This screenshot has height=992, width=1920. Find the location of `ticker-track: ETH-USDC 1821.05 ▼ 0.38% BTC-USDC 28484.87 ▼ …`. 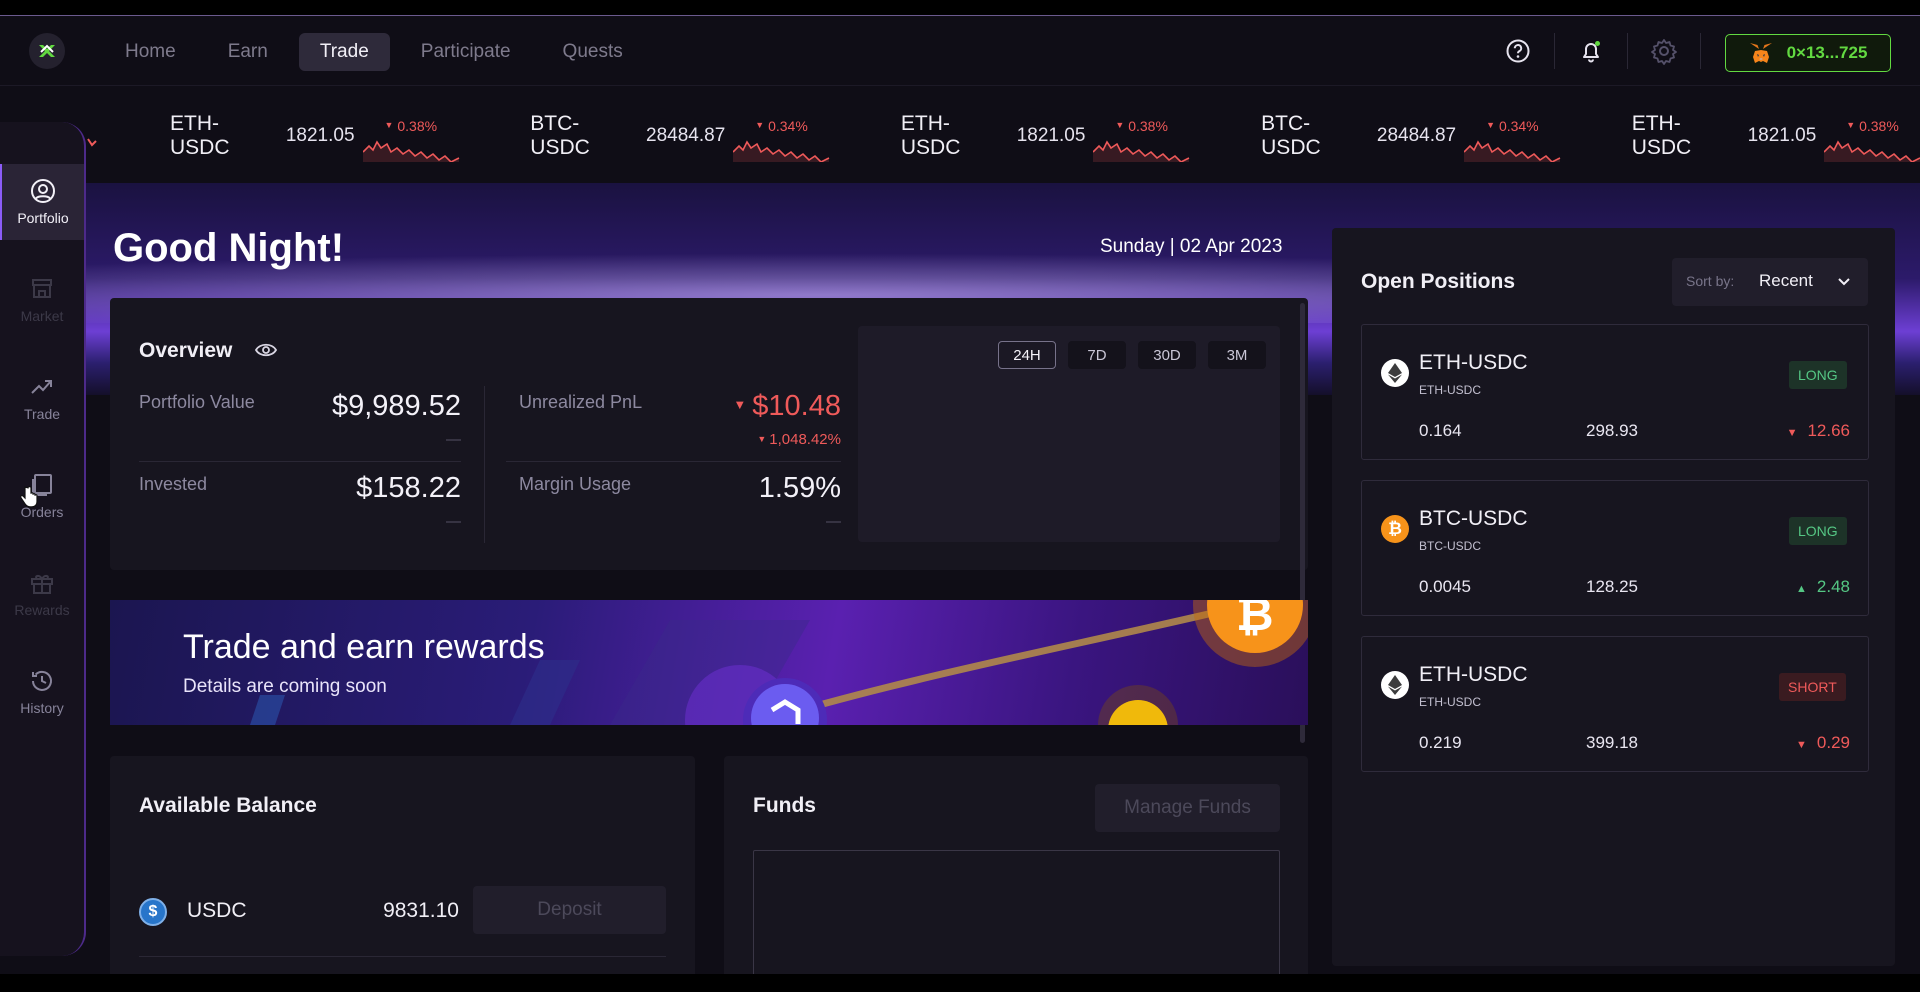

ticker-track: ETH-USDC 1821.05 ▼ 0.38% BTC-USDC 28484.87 ▼ … is located at coordinates (1003, 136).